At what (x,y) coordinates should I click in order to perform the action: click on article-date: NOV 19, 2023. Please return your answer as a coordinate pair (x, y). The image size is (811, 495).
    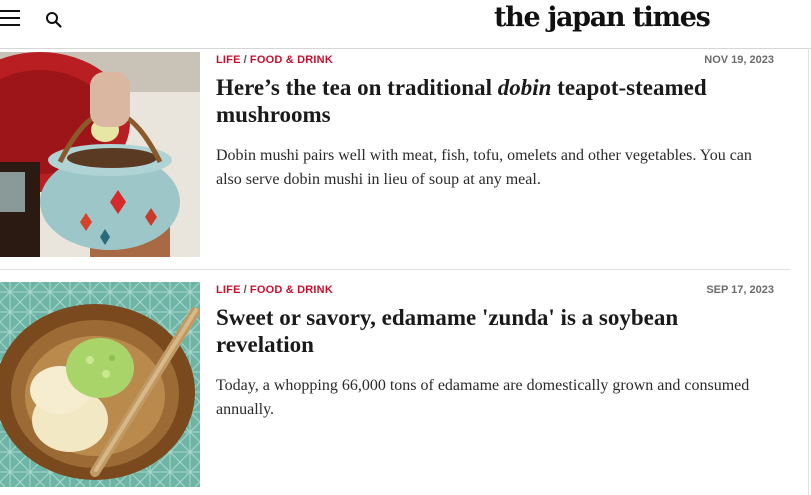
    Looking at the image, I should click on (739, 60).